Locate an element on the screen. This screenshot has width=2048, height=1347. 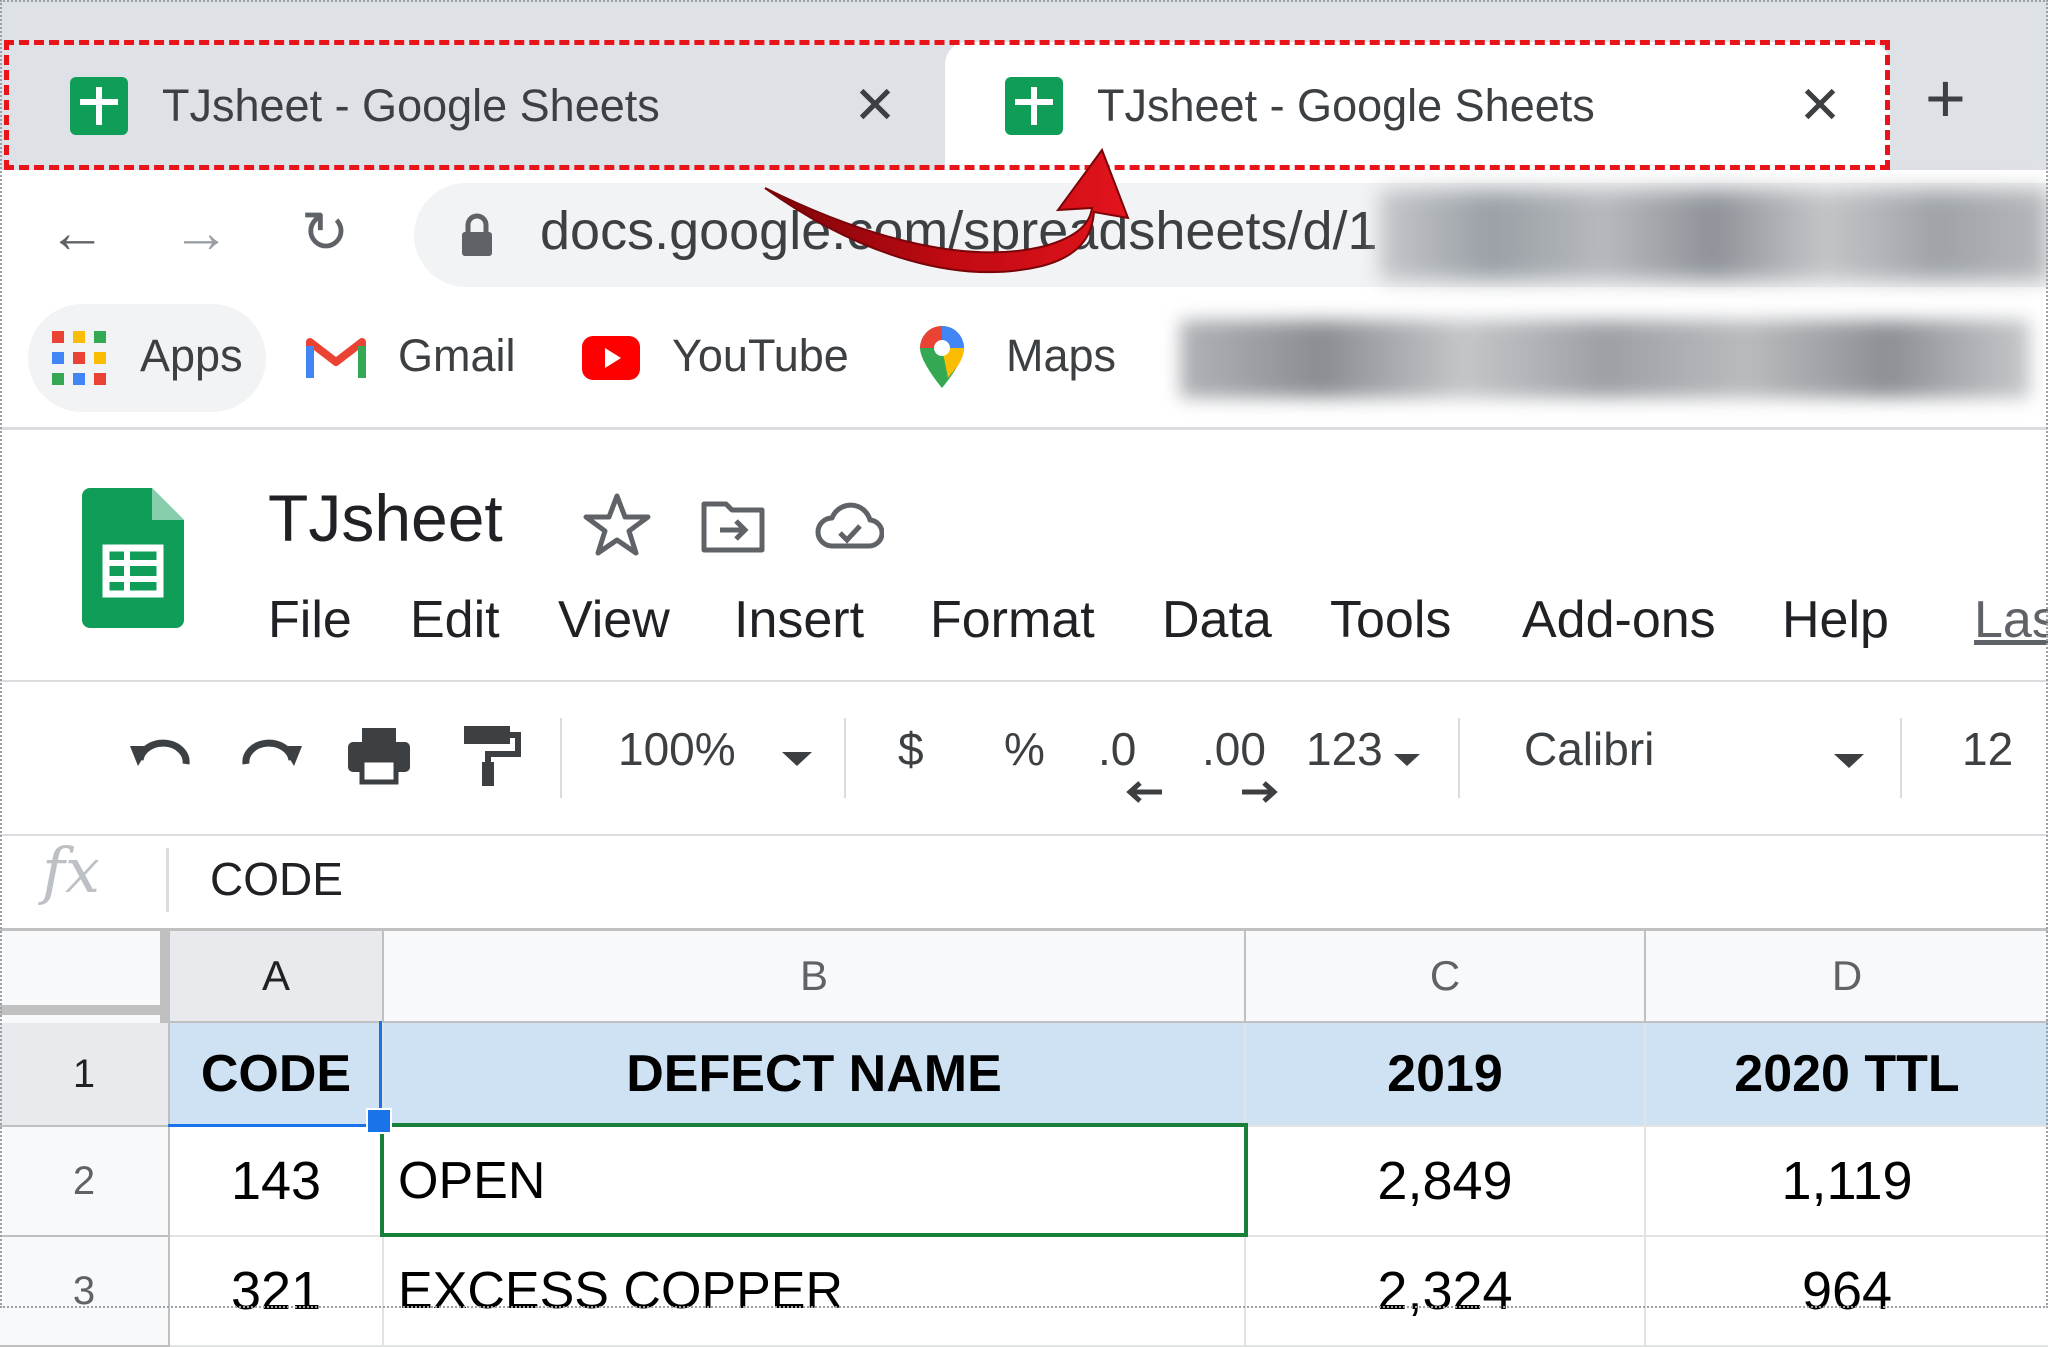
cell-c3: 2,324 is located at coordinates (1446, 1292).